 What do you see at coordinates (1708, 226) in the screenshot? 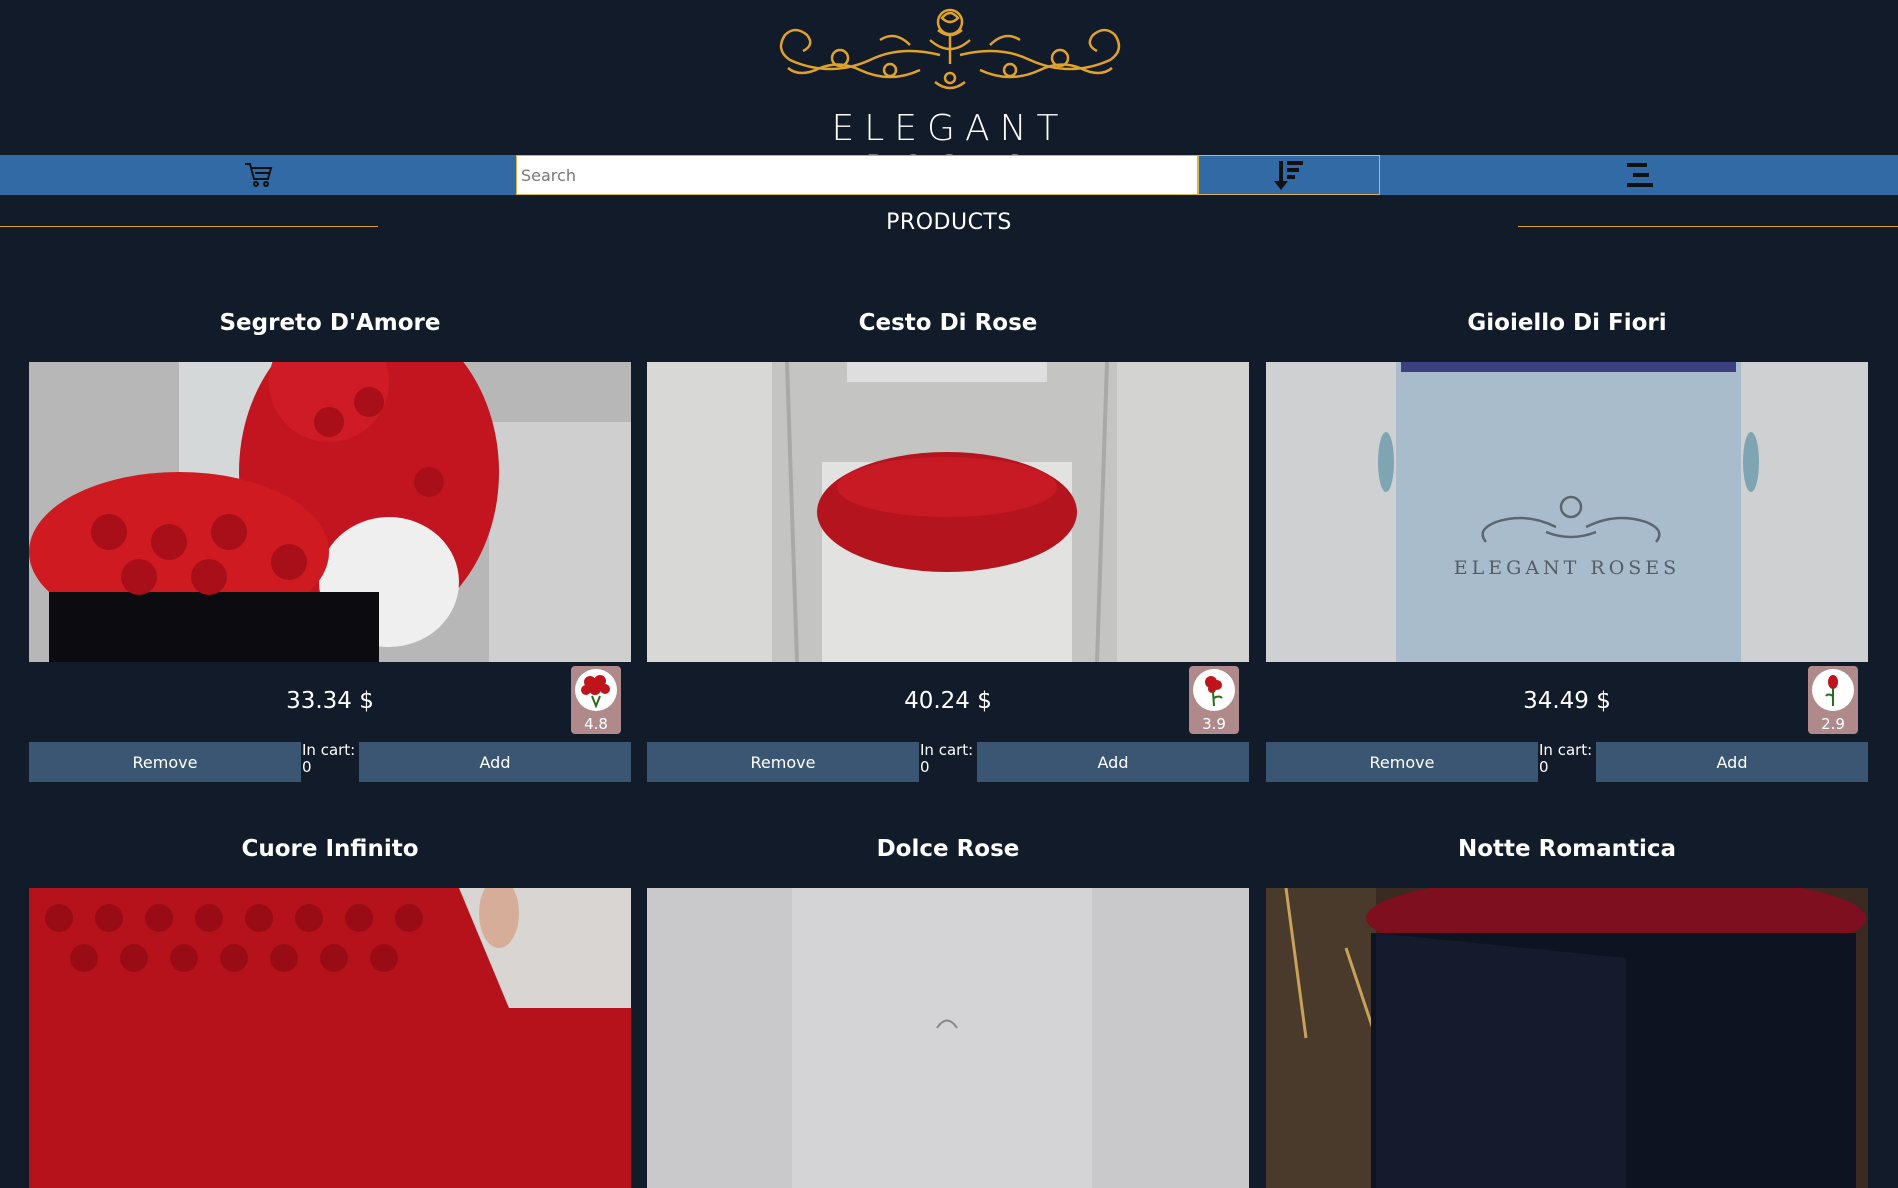
I see `divider-right` at bounding box center [1708, 226].